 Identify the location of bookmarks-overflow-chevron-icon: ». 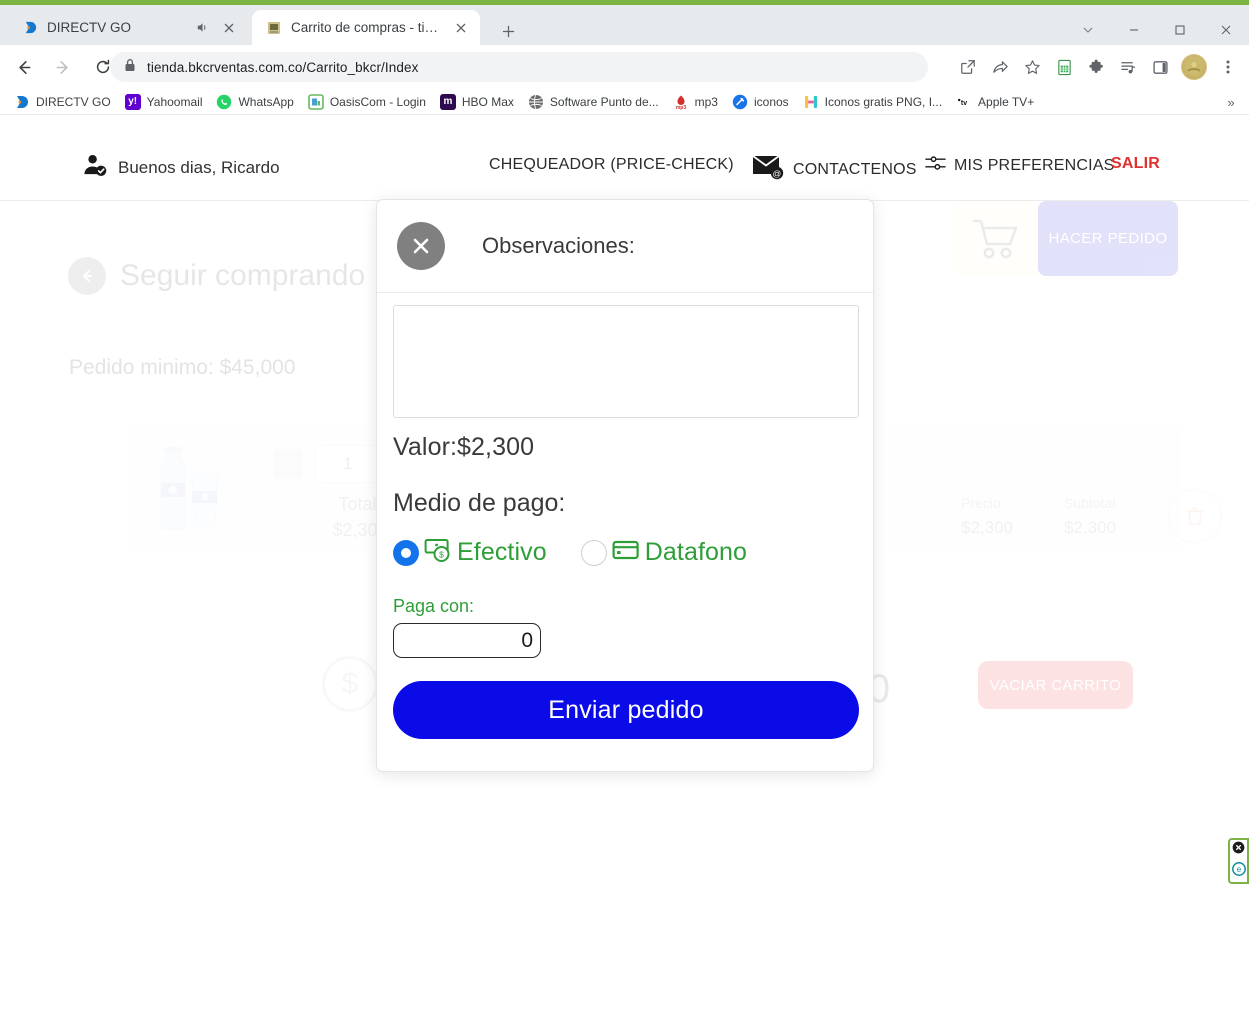
(1231, 102).